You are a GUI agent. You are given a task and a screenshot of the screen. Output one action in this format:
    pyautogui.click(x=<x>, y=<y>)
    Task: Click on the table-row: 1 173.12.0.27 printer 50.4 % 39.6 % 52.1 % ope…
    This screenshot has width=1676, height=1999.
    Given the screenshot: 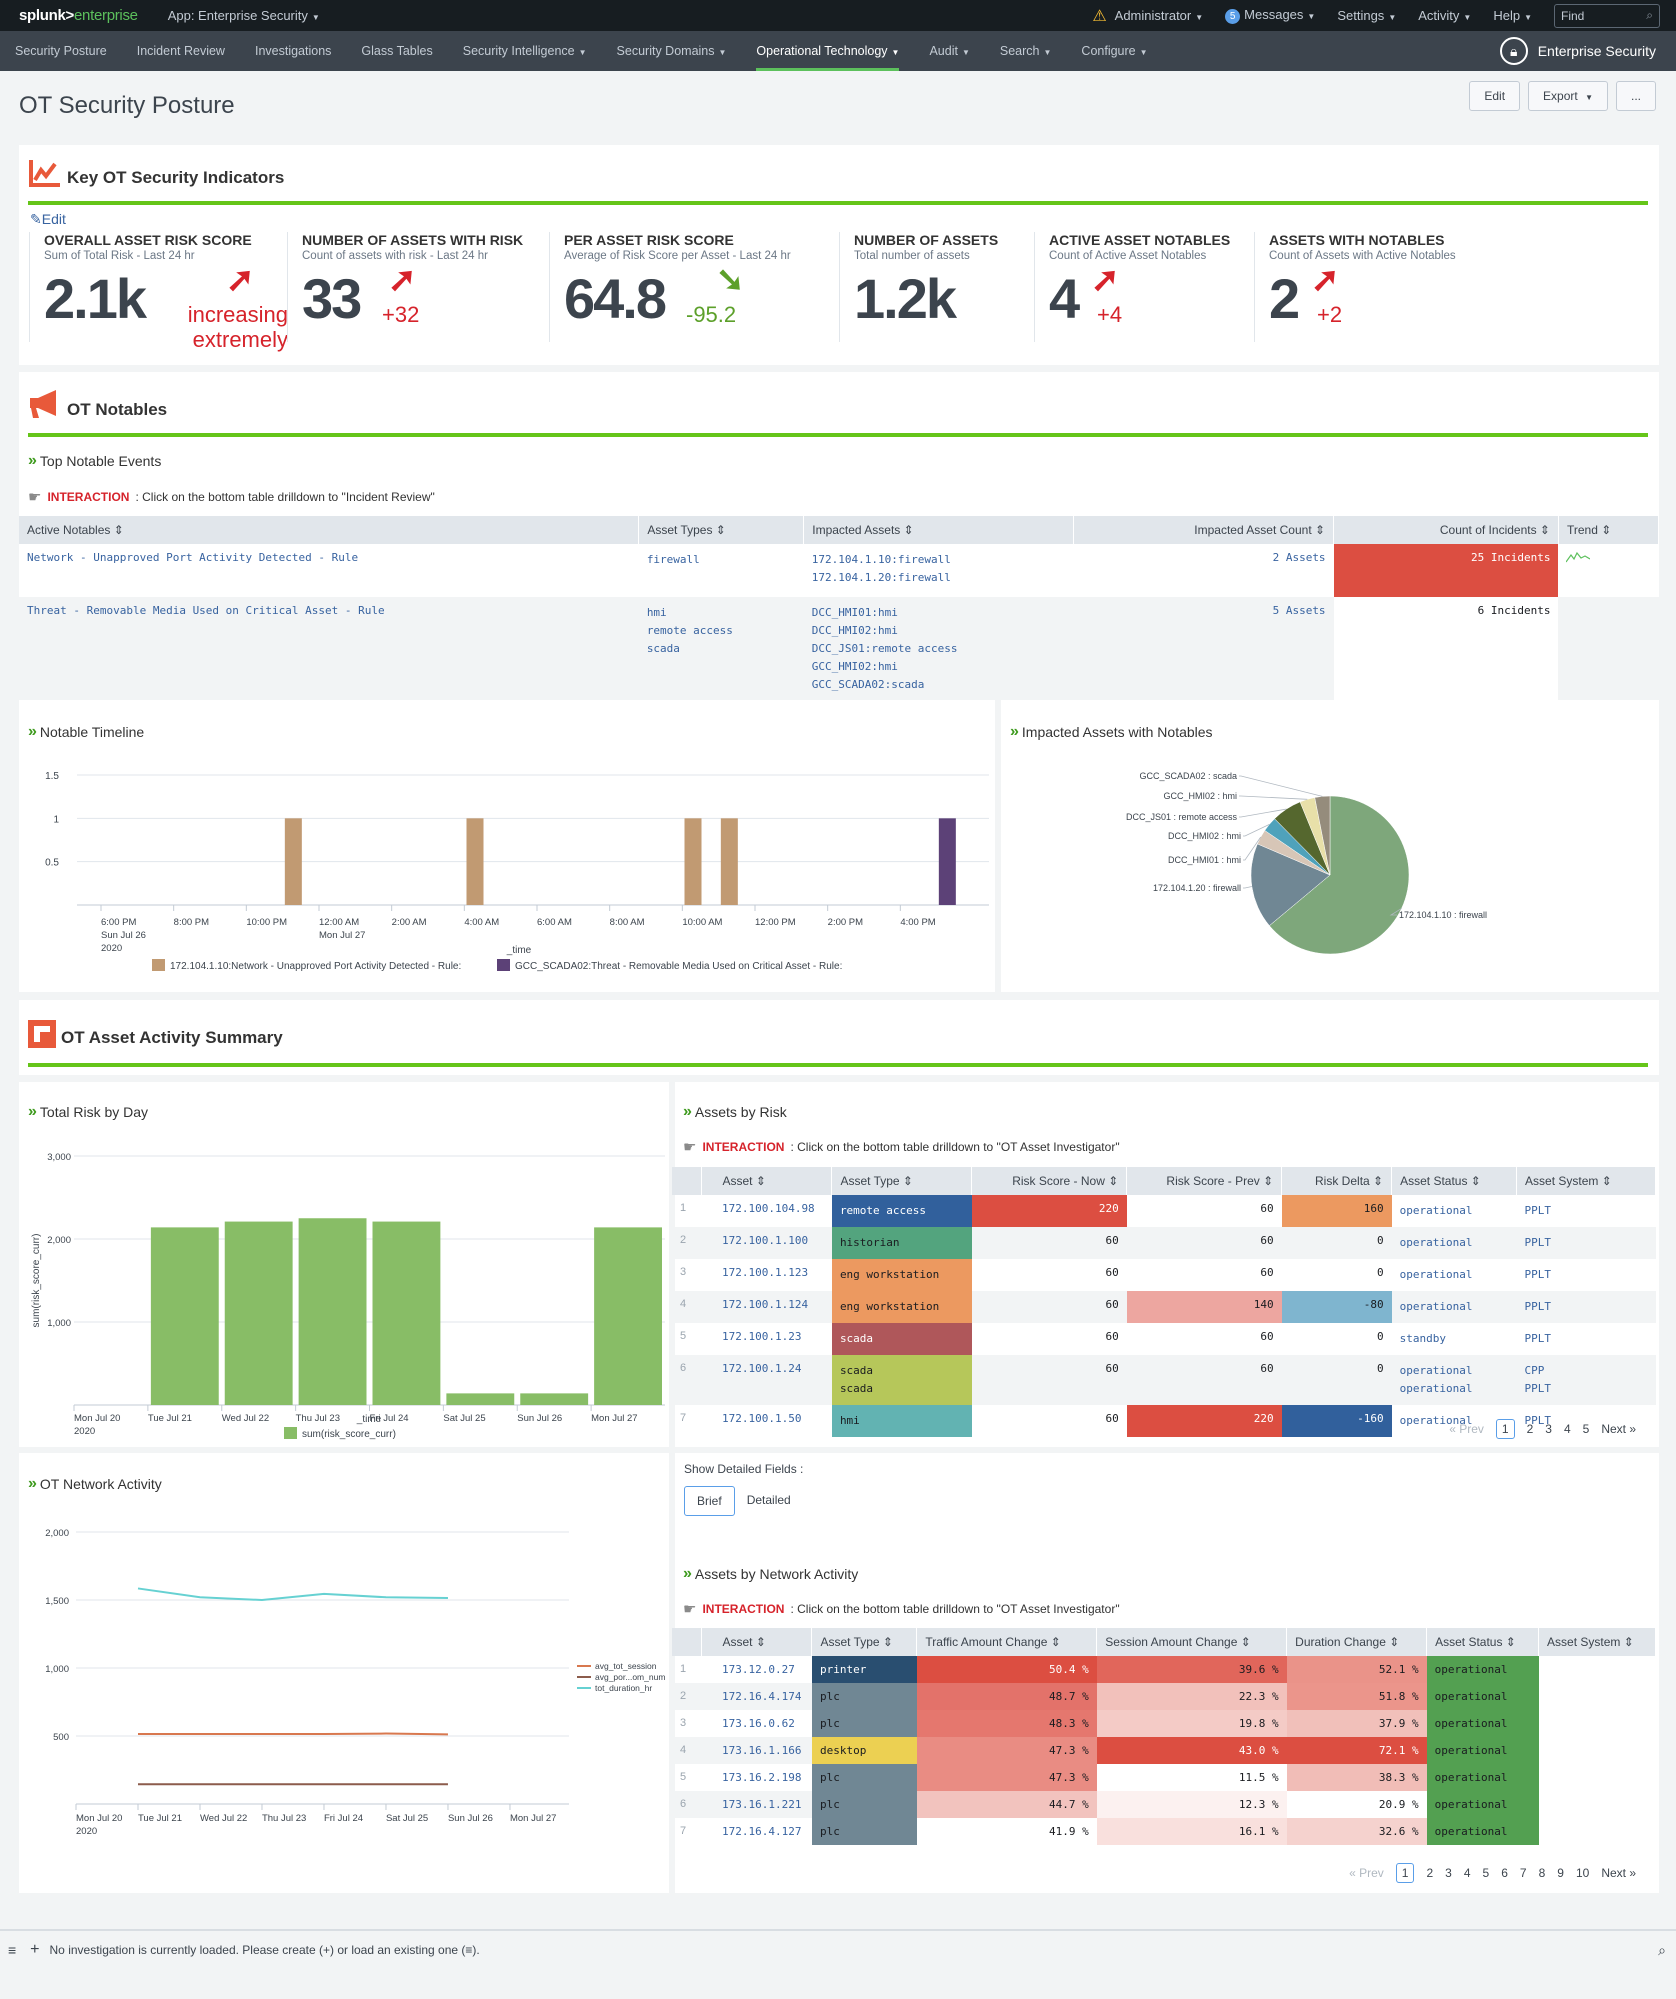 What is the action you would take?
    pyautogui.click(x=1164, y=1669)
    